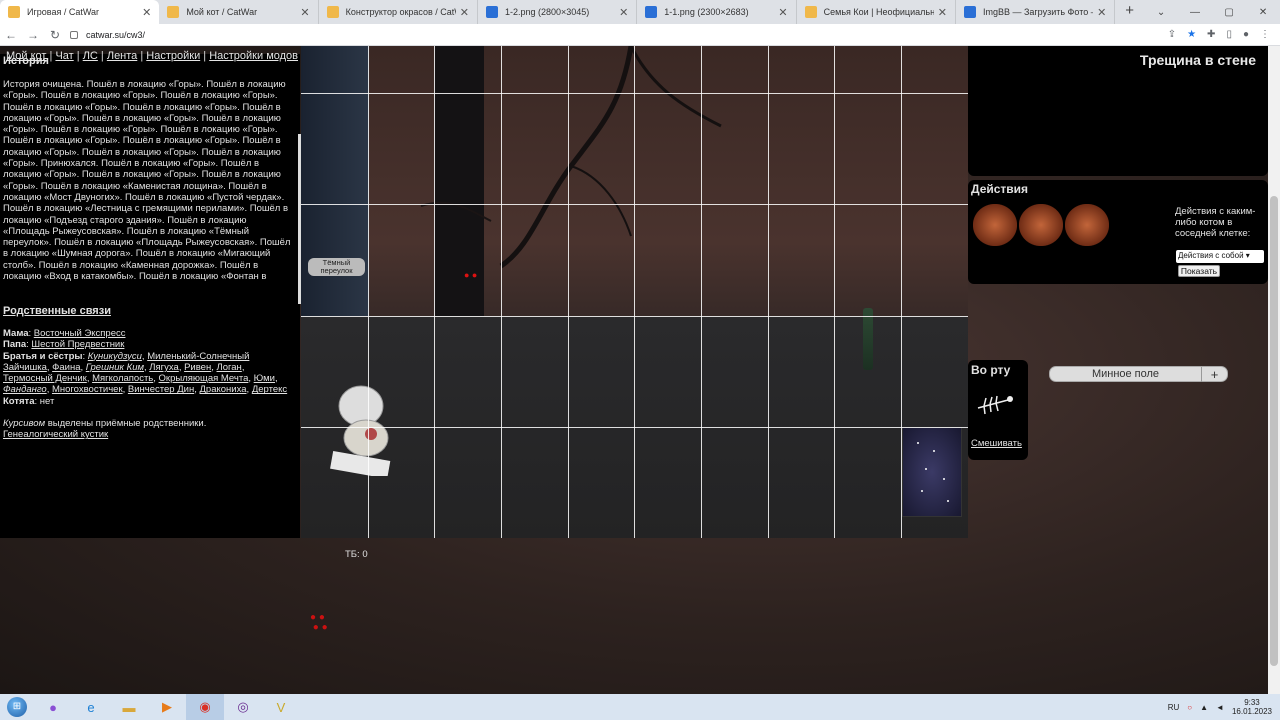 The height and width of the screenshot is (720, 1280). Describe the element at coordinates (47, 401) in the screenshot. I see `kittens-value: нет` at that location.